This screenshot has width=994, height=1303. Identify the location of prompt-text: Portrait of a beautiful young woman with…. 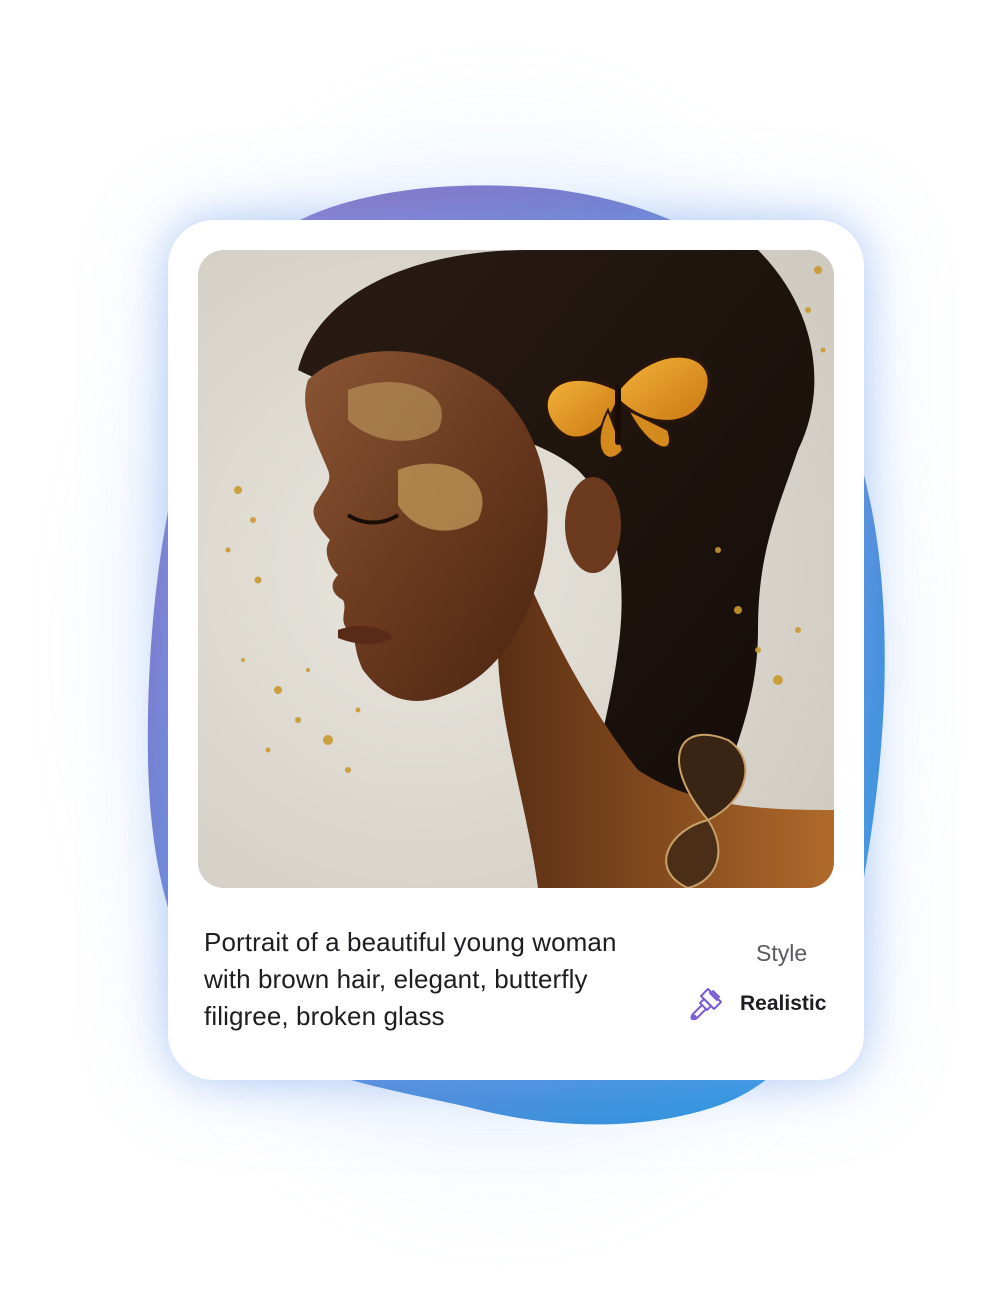
(410, 979).